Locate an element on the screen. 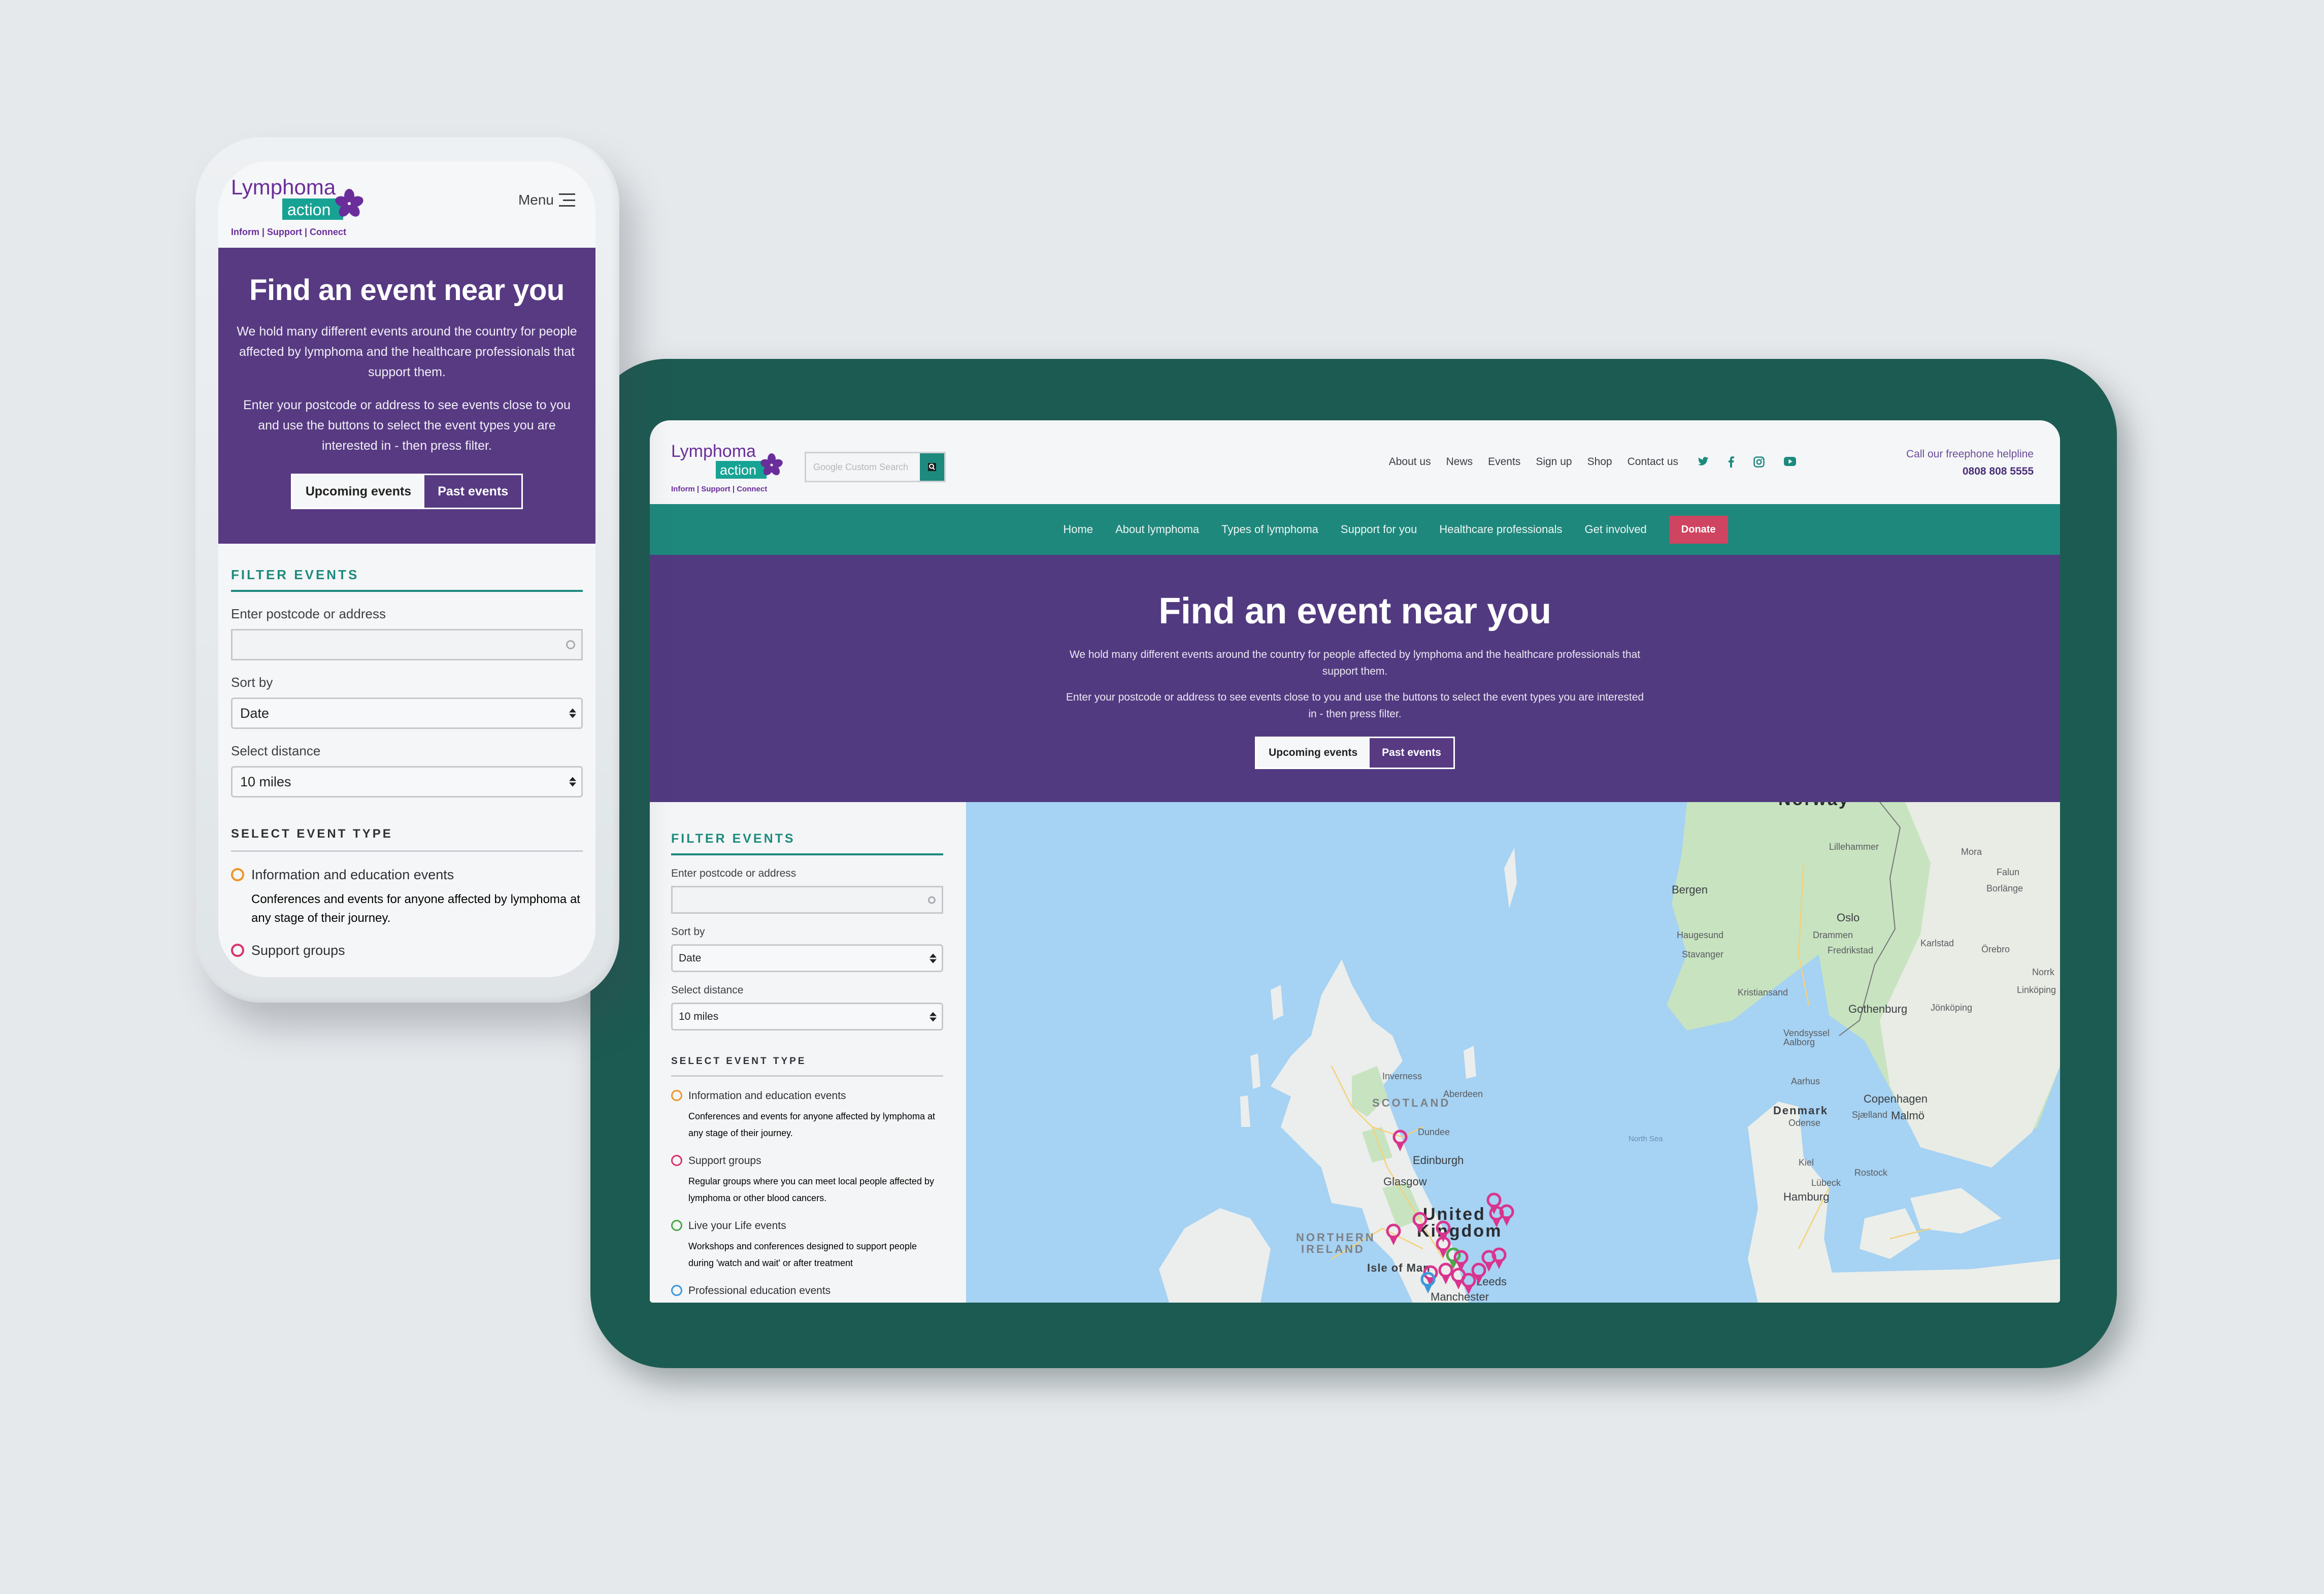 The width and height of the screenshot is (2324, 1594). utility-link-sign-up: Sign up is located at coordinates (1554, 462).